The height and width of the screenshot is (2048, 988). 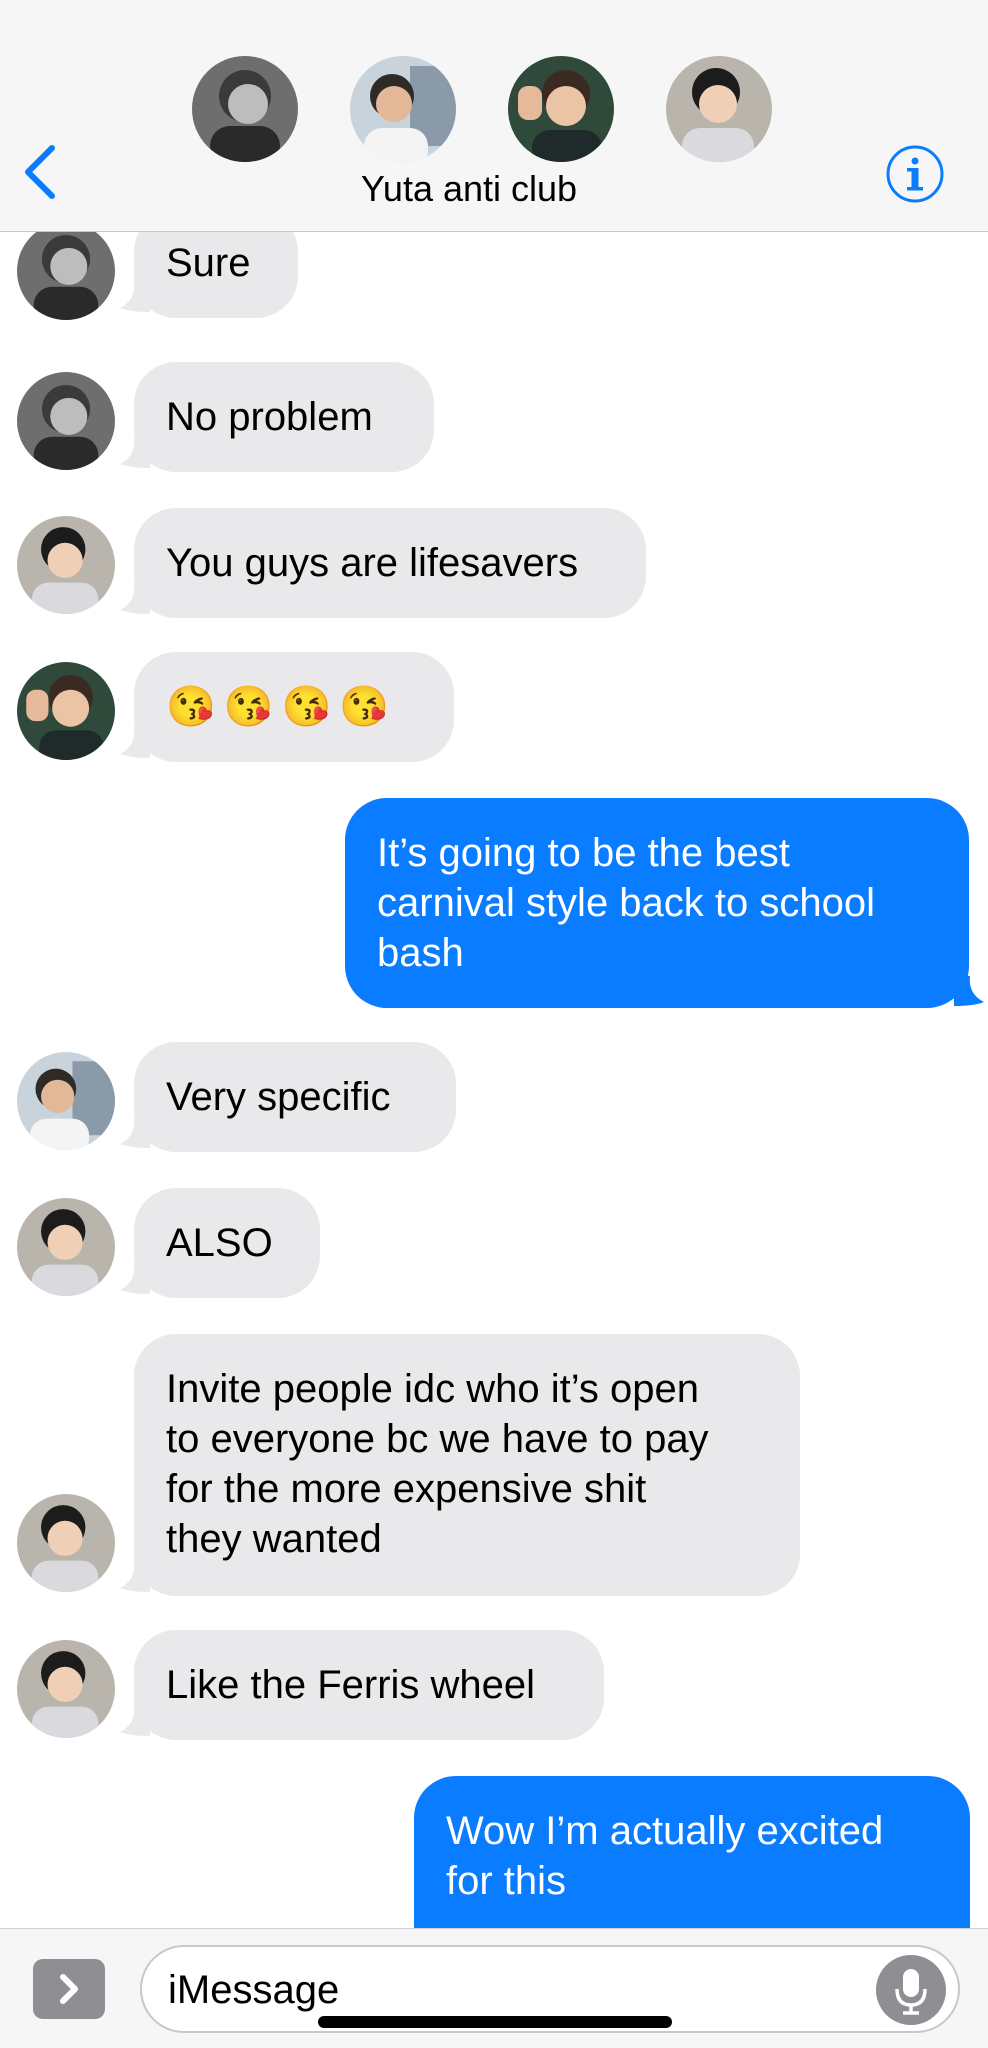 I want to click on message-bubble: You guys are lifesavers, so click(x=390, y=563).